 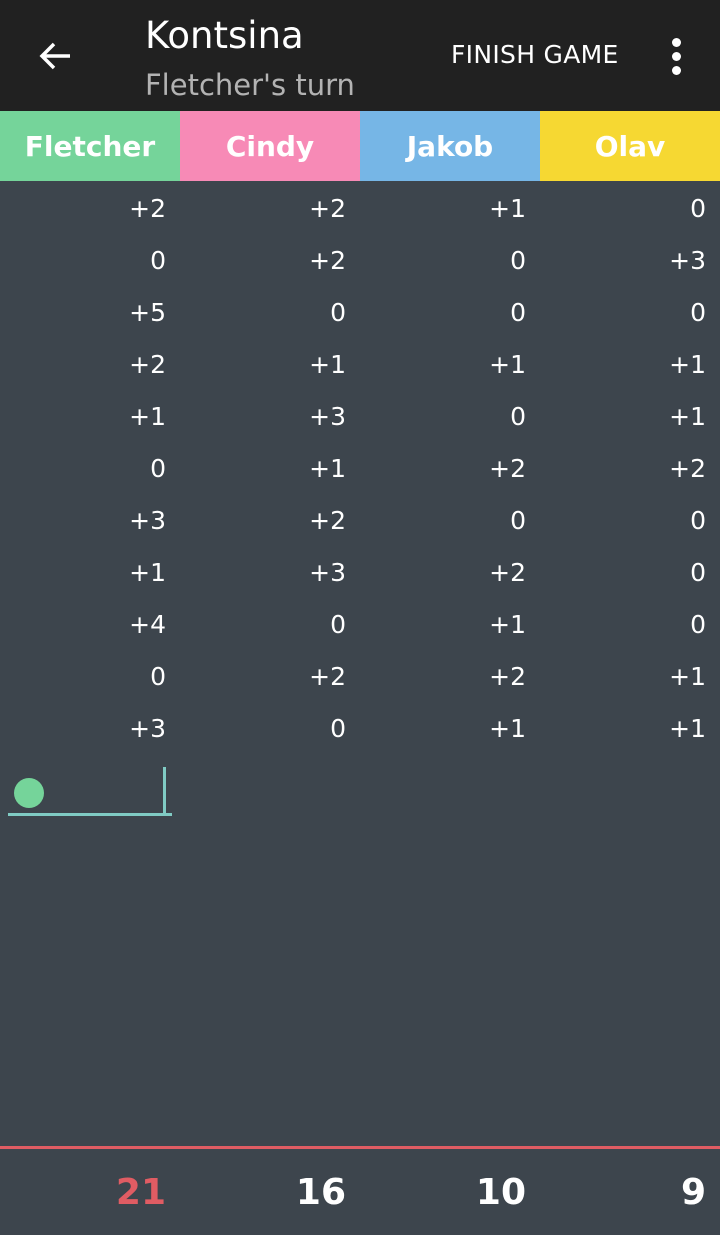 I want to click on player-column-header: Jakob, so click(x=450, y=146).